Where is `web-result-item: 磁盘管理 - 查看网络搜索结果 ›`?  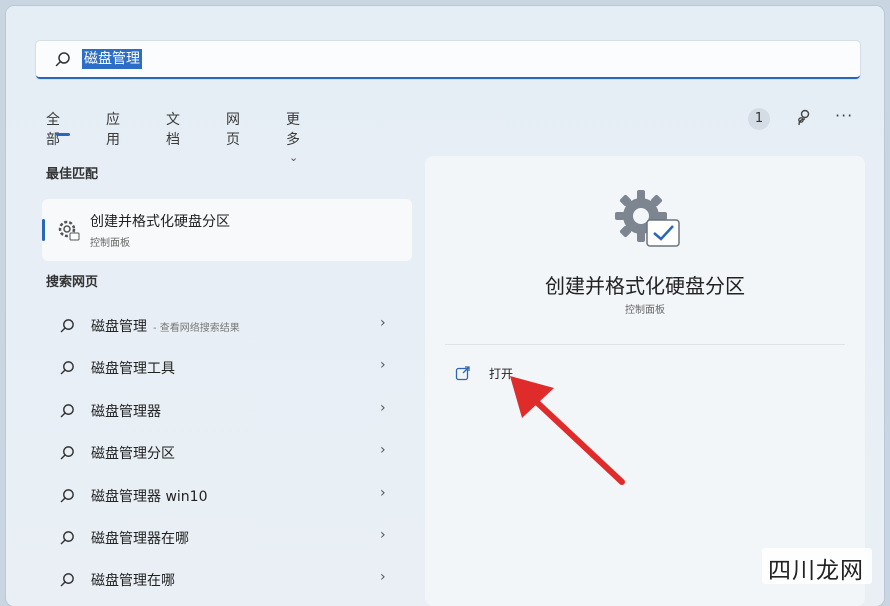 web-result-item: 磁盘管理 - 查看网络搜索结果 › is located at coordinates (226, 324).